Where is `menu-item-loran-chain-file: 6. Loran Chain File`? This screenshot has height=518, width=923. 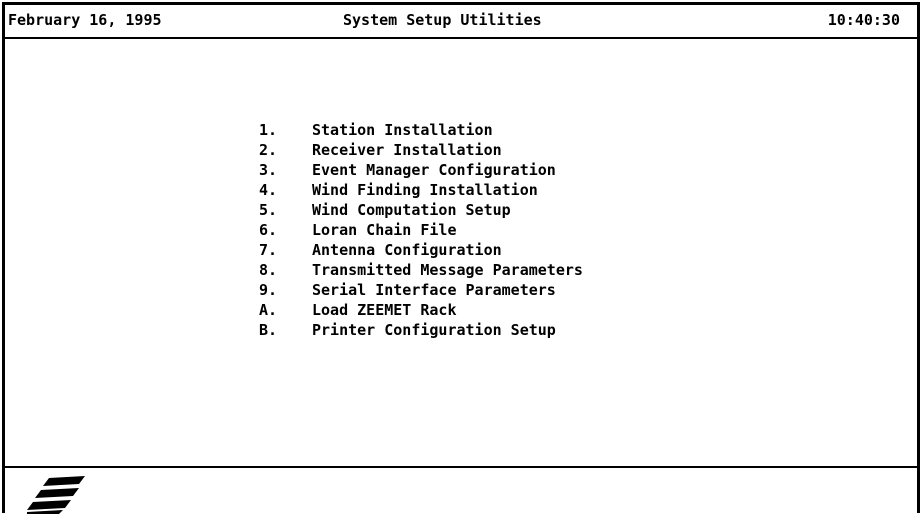 menu-item-loran-chain-file: 6. Loran Chain File is located at coordinates (421, 230).